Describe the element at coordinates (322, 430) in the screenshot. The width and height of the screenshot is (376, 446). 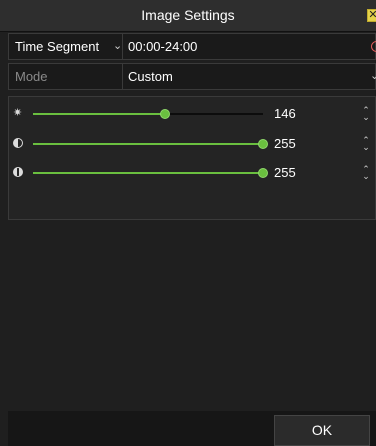
I see `ok-button: OK` at that location.